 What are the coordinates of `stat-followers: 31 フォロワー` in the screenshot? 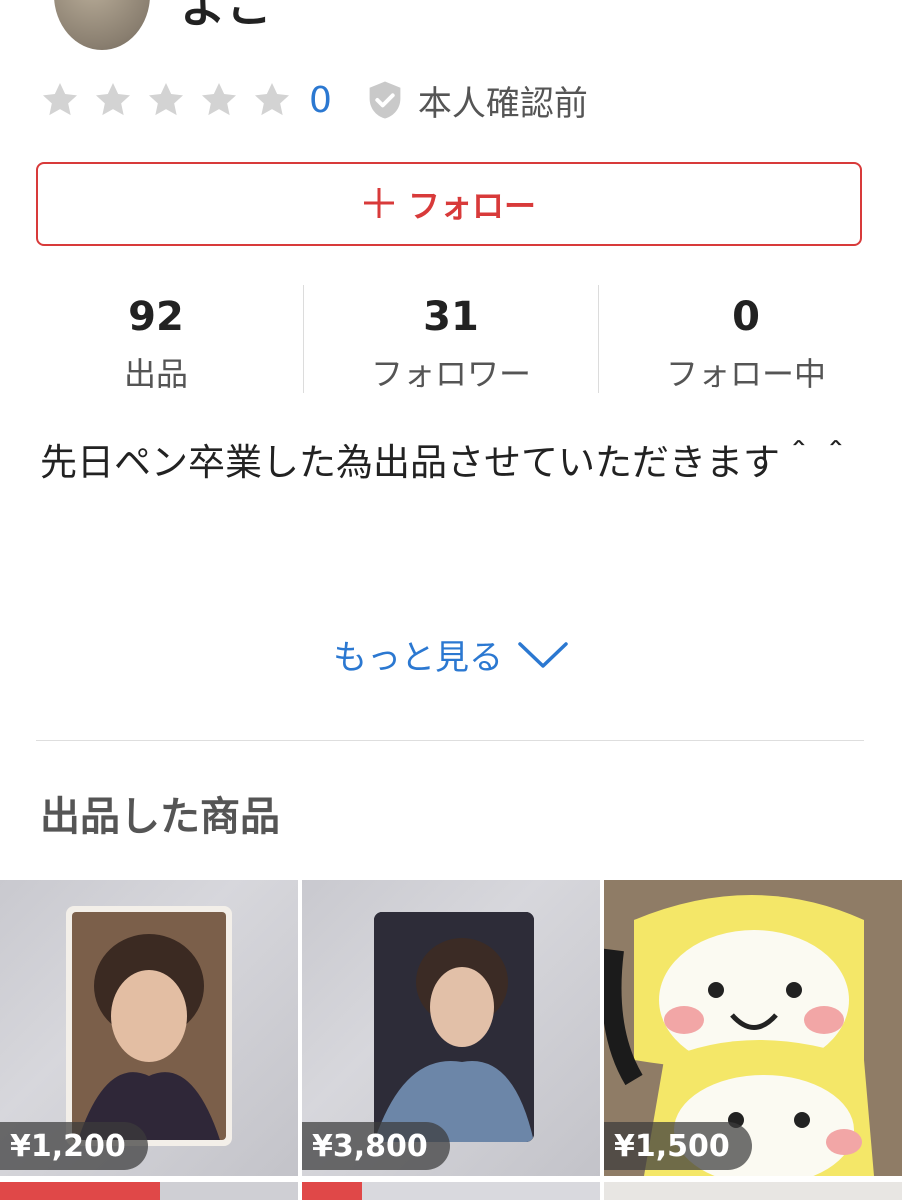 It's located at (451, 340).